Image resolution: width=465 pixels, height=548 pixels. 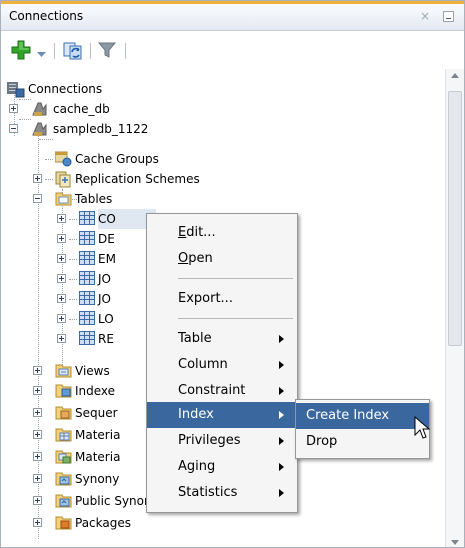 What do you see at coordinates (63, 201) in the screenshot?
I see `folder-icon` at bounding box center [63, 201].